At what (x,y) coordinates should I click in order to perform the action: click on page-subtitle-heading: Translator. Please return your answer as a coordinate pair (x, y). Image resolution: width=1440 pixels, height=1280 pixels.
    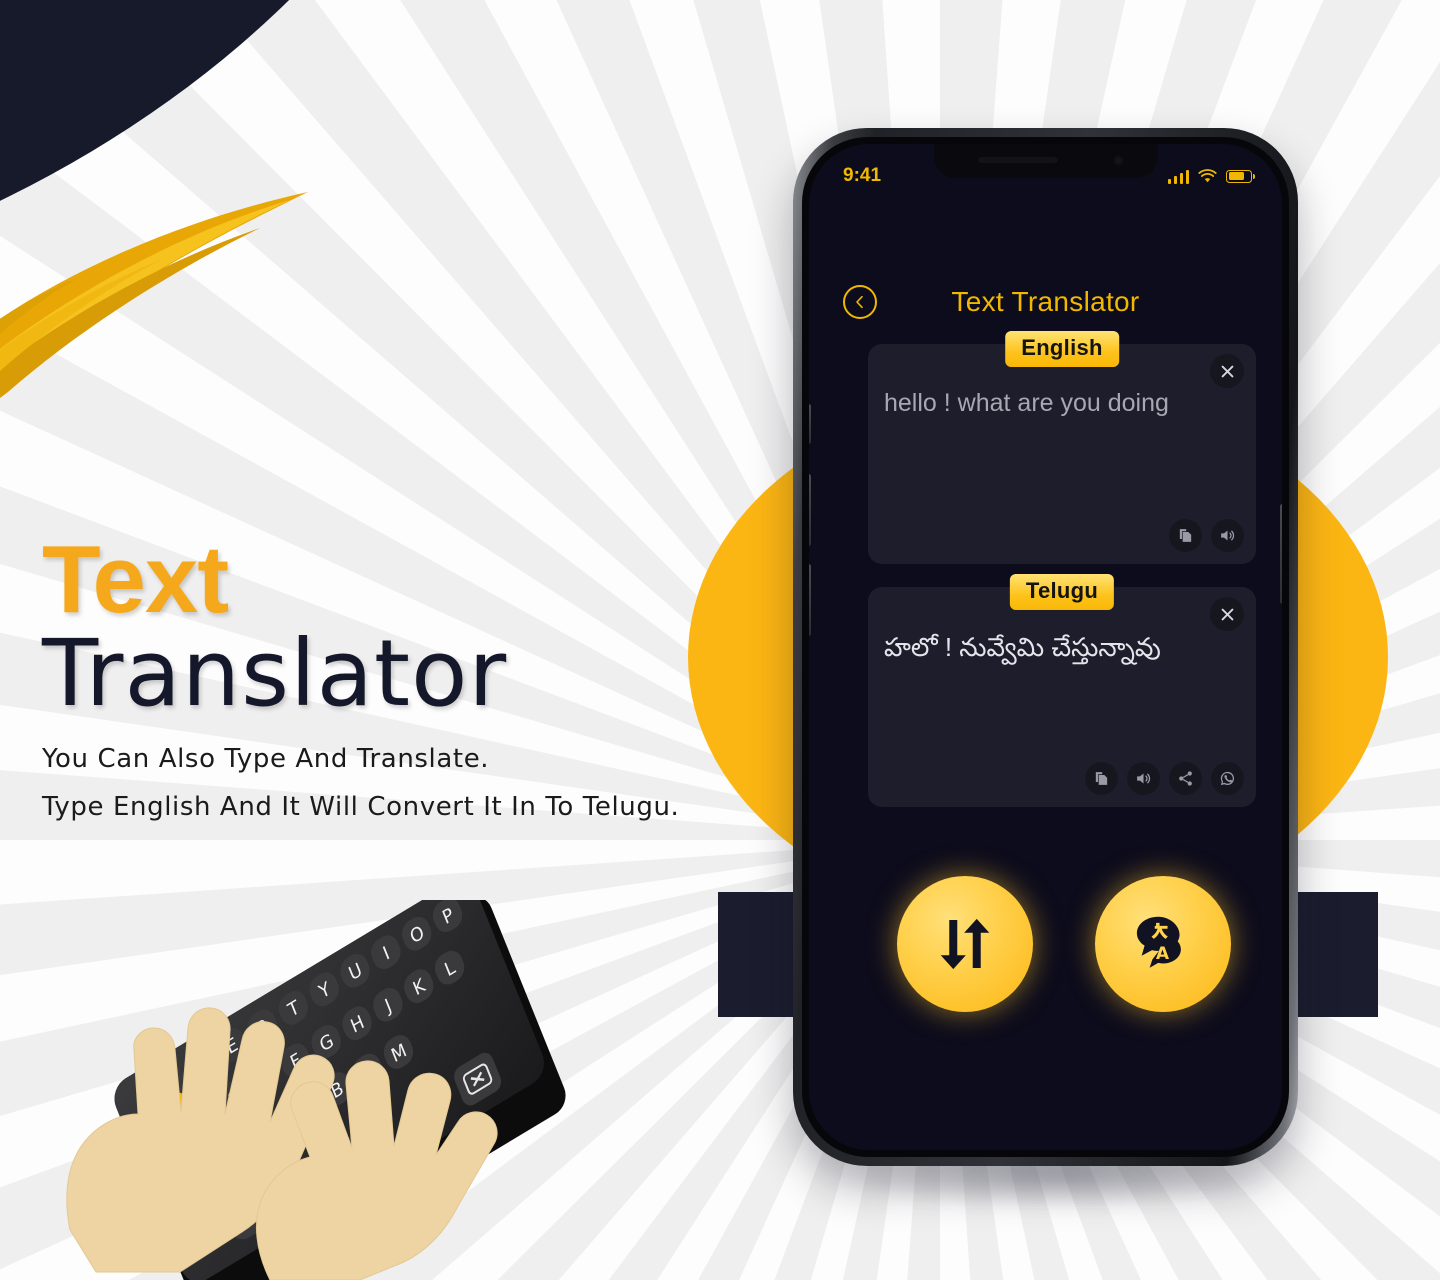
    Looking at the image, I should click on (275, 674).